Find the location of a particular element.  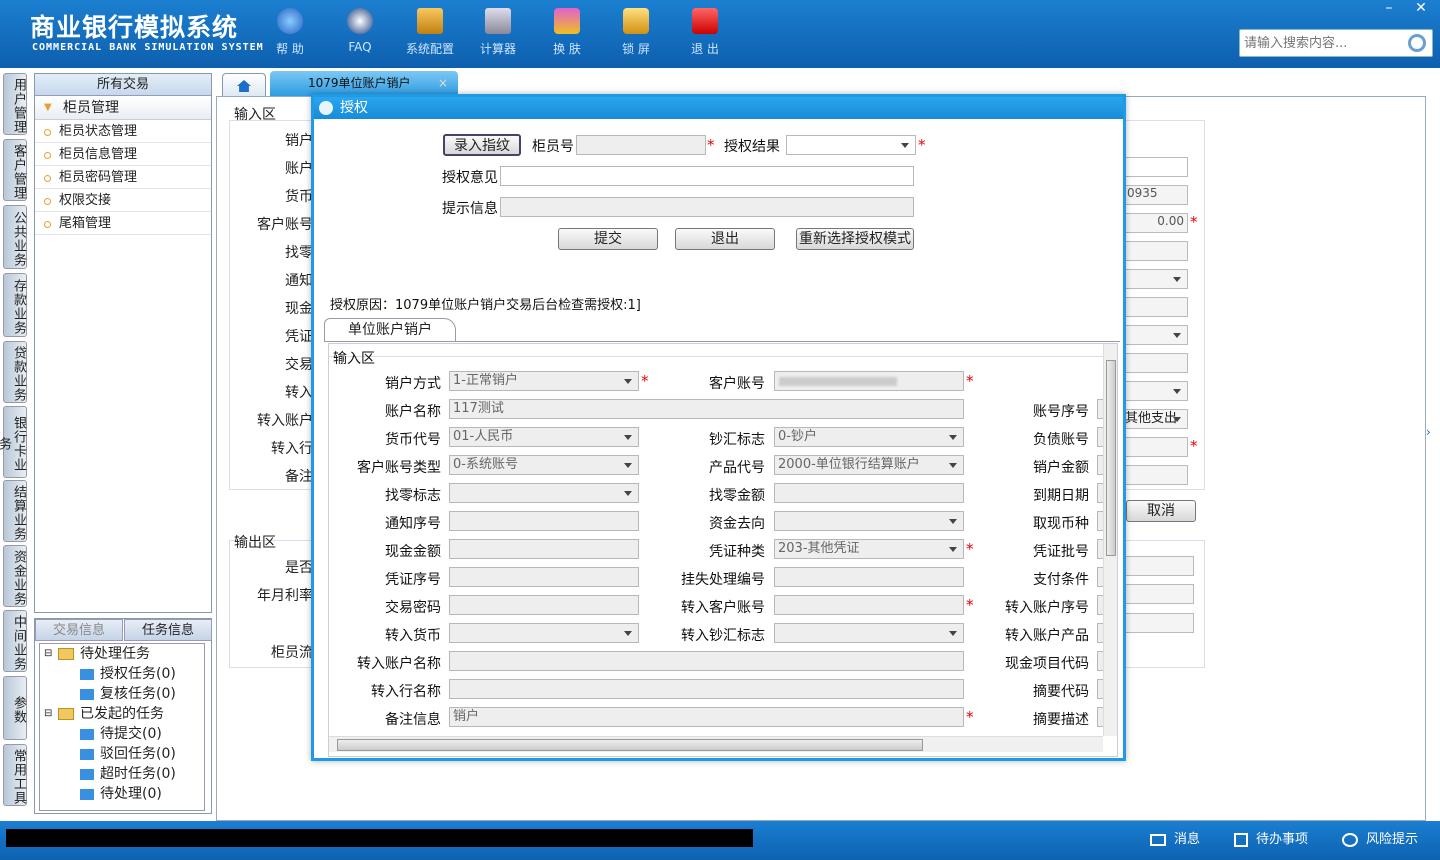

exit-button: 退 出 is located at coordinates (705, 32).